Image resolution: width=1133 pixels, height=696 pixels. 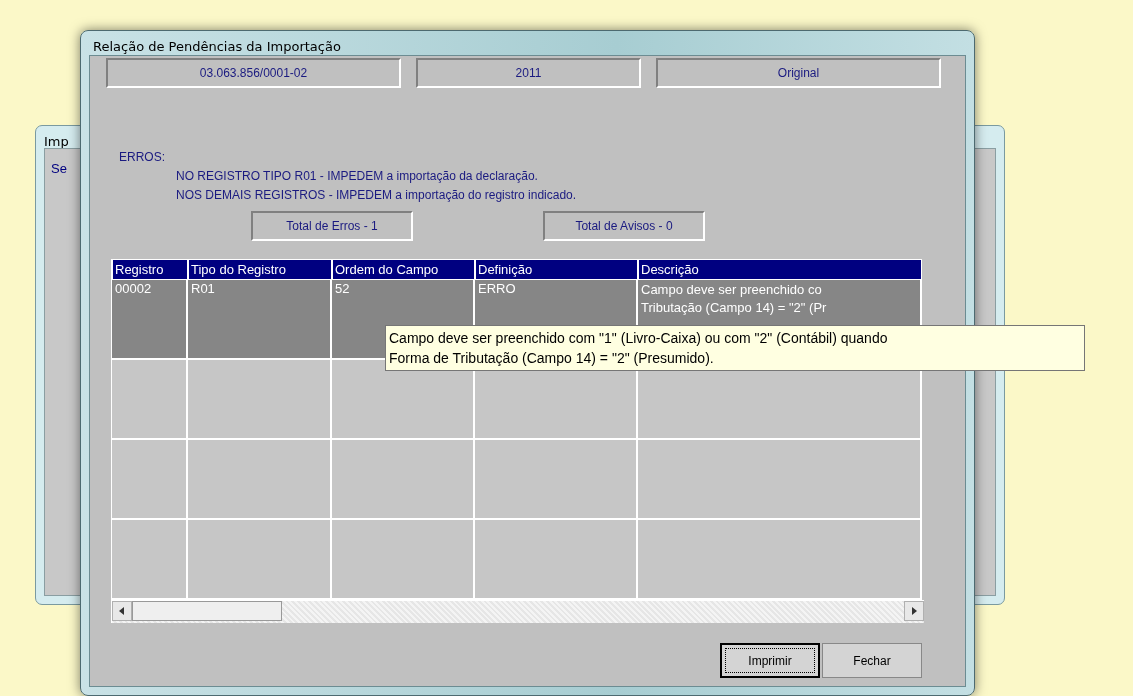 I want to click on readonly-field: 03.063.856/0001-02, so click(x=253, y=73).